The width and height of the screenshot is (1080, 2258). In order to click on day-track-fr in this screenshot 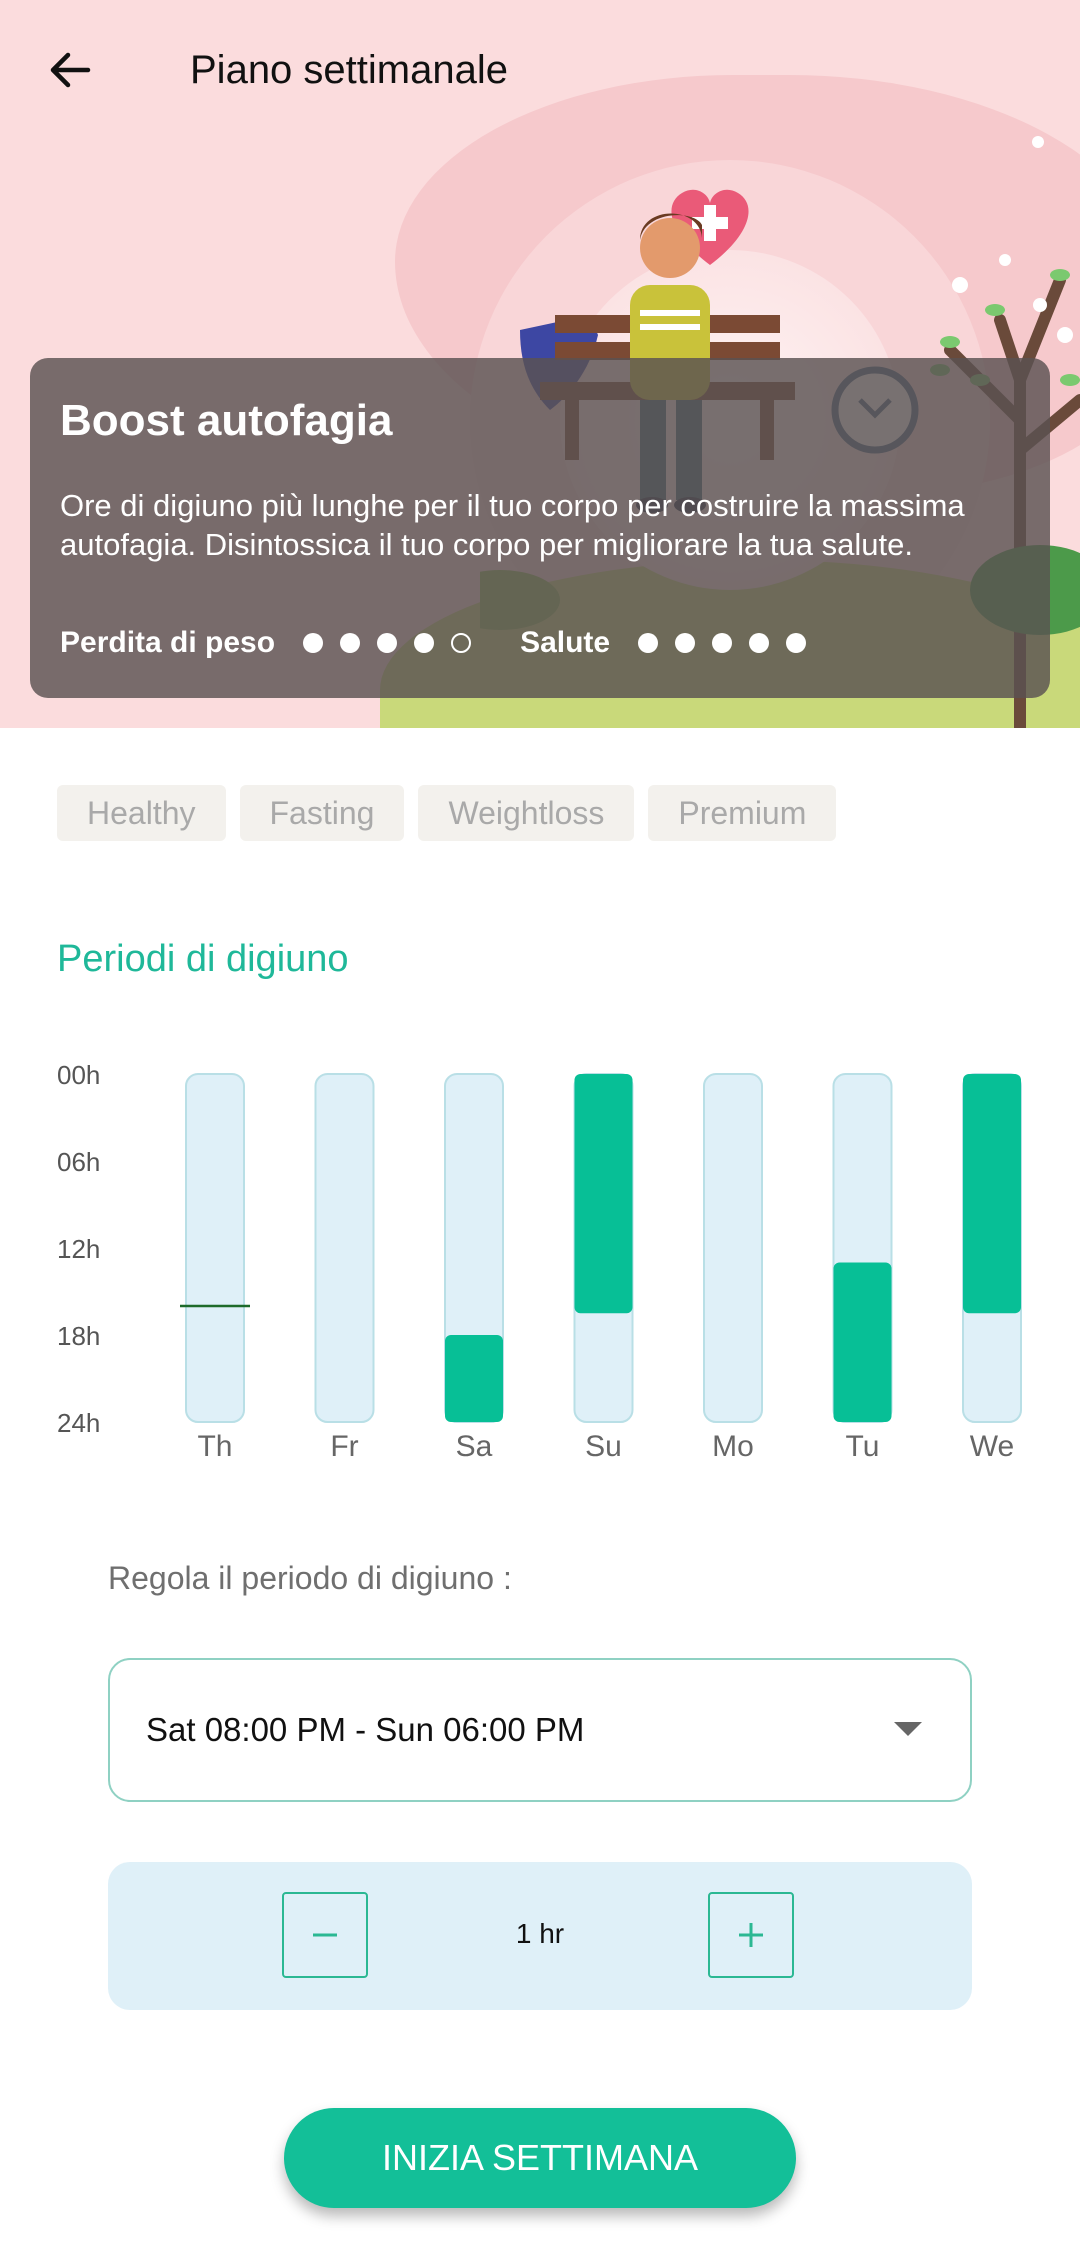, I will do `click(344, 1248)`.